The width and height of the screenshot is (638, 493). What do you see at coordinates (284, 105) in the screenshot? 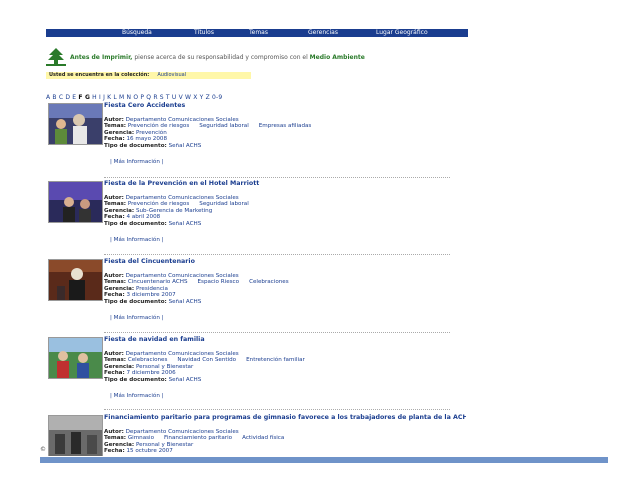
I see `record-title: Fiesta Cero Accidentes` at bounding box center [284, 105].